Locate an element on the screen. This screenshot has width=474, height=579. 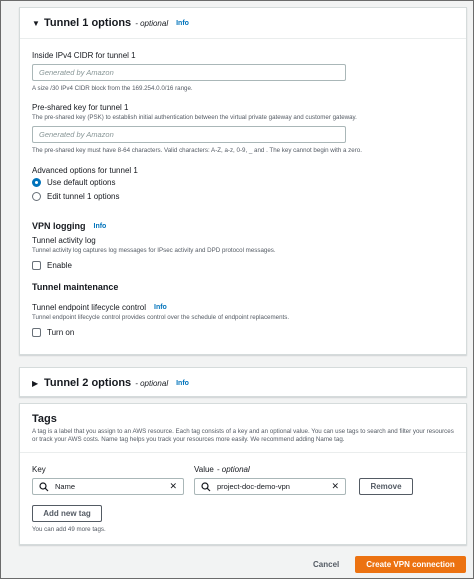
radio-edit-indicator is located at coordinates (36, 196).